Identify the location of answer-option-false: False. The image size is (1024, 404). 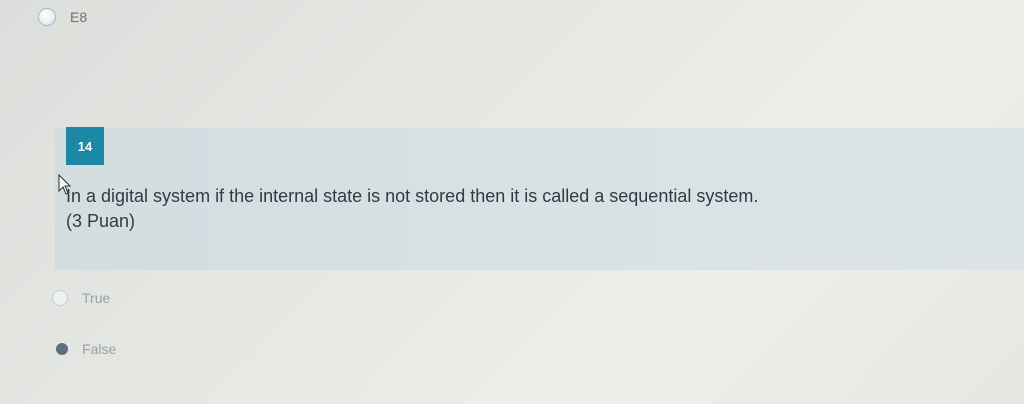
(86, 349).